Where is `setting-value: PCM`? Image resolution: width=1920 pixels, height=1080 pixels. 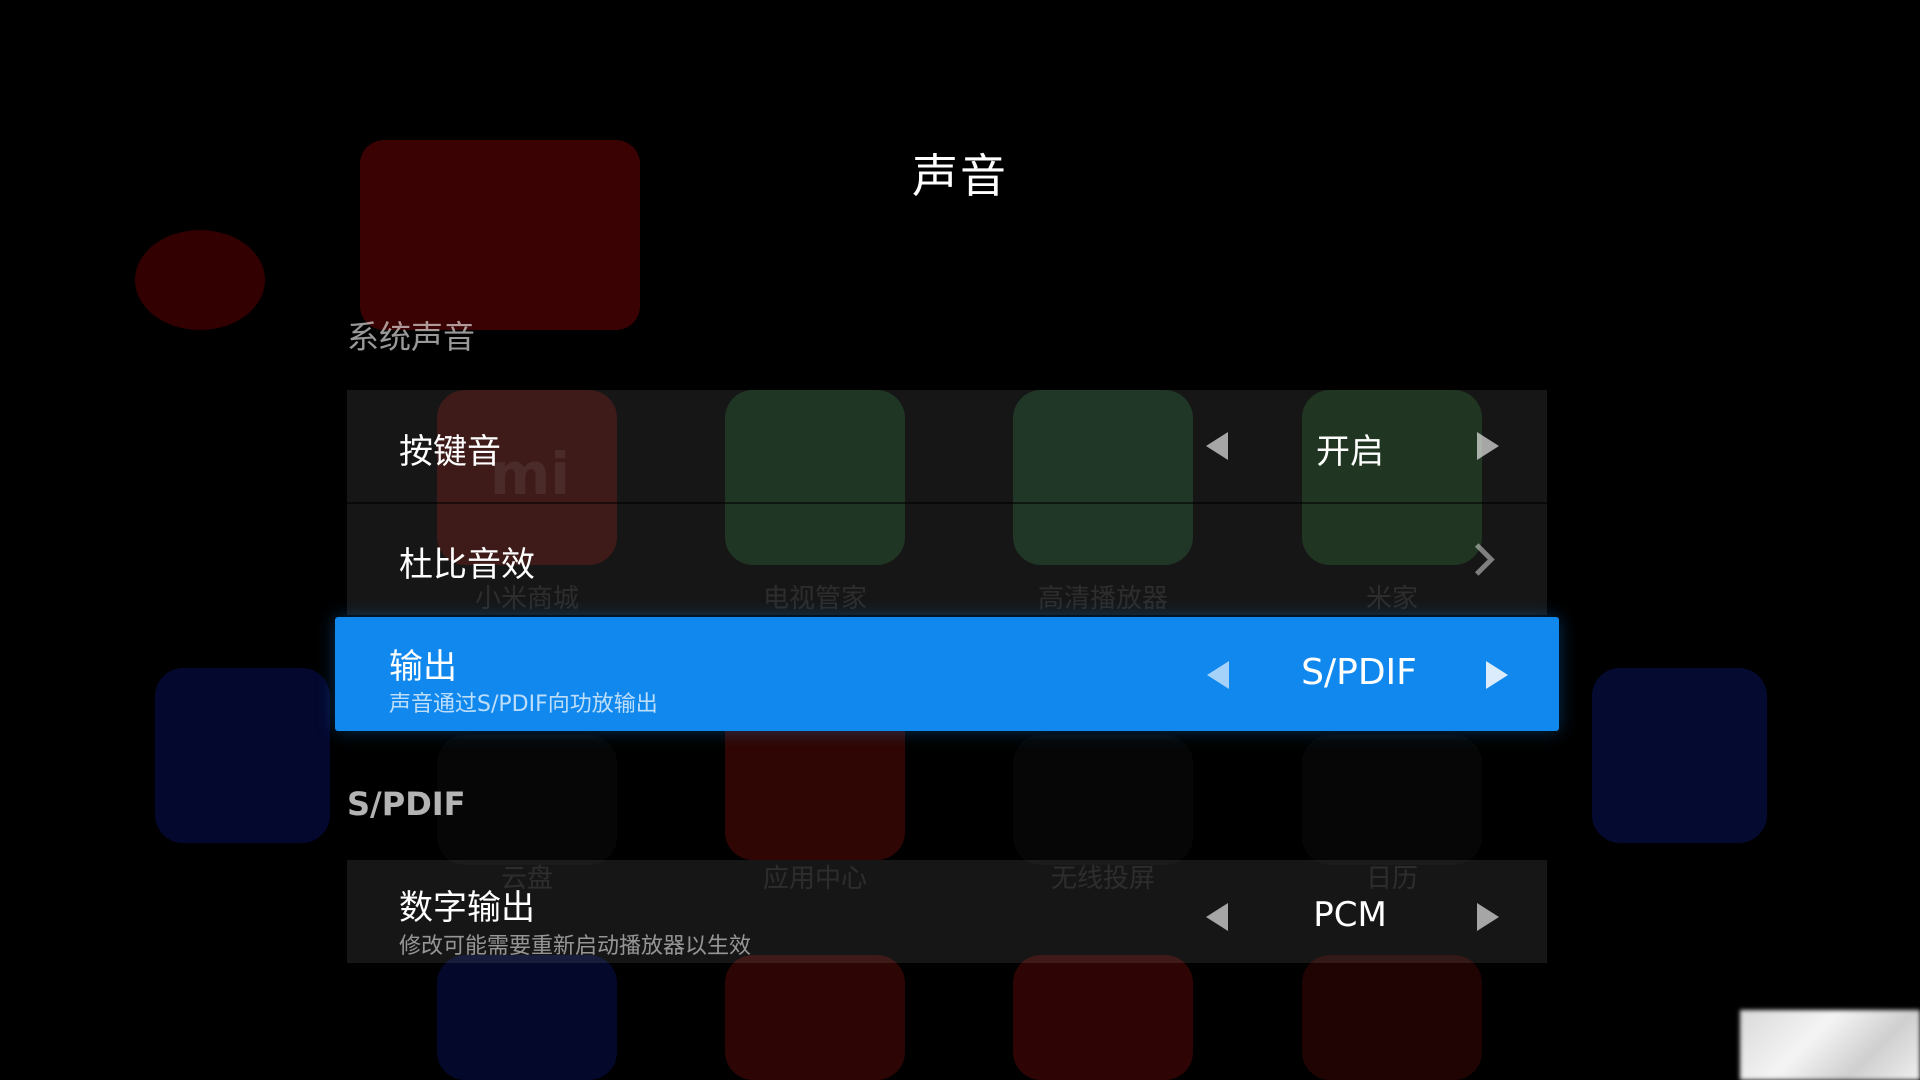
setting-value: PCM is located at coordinates (1350, 915).